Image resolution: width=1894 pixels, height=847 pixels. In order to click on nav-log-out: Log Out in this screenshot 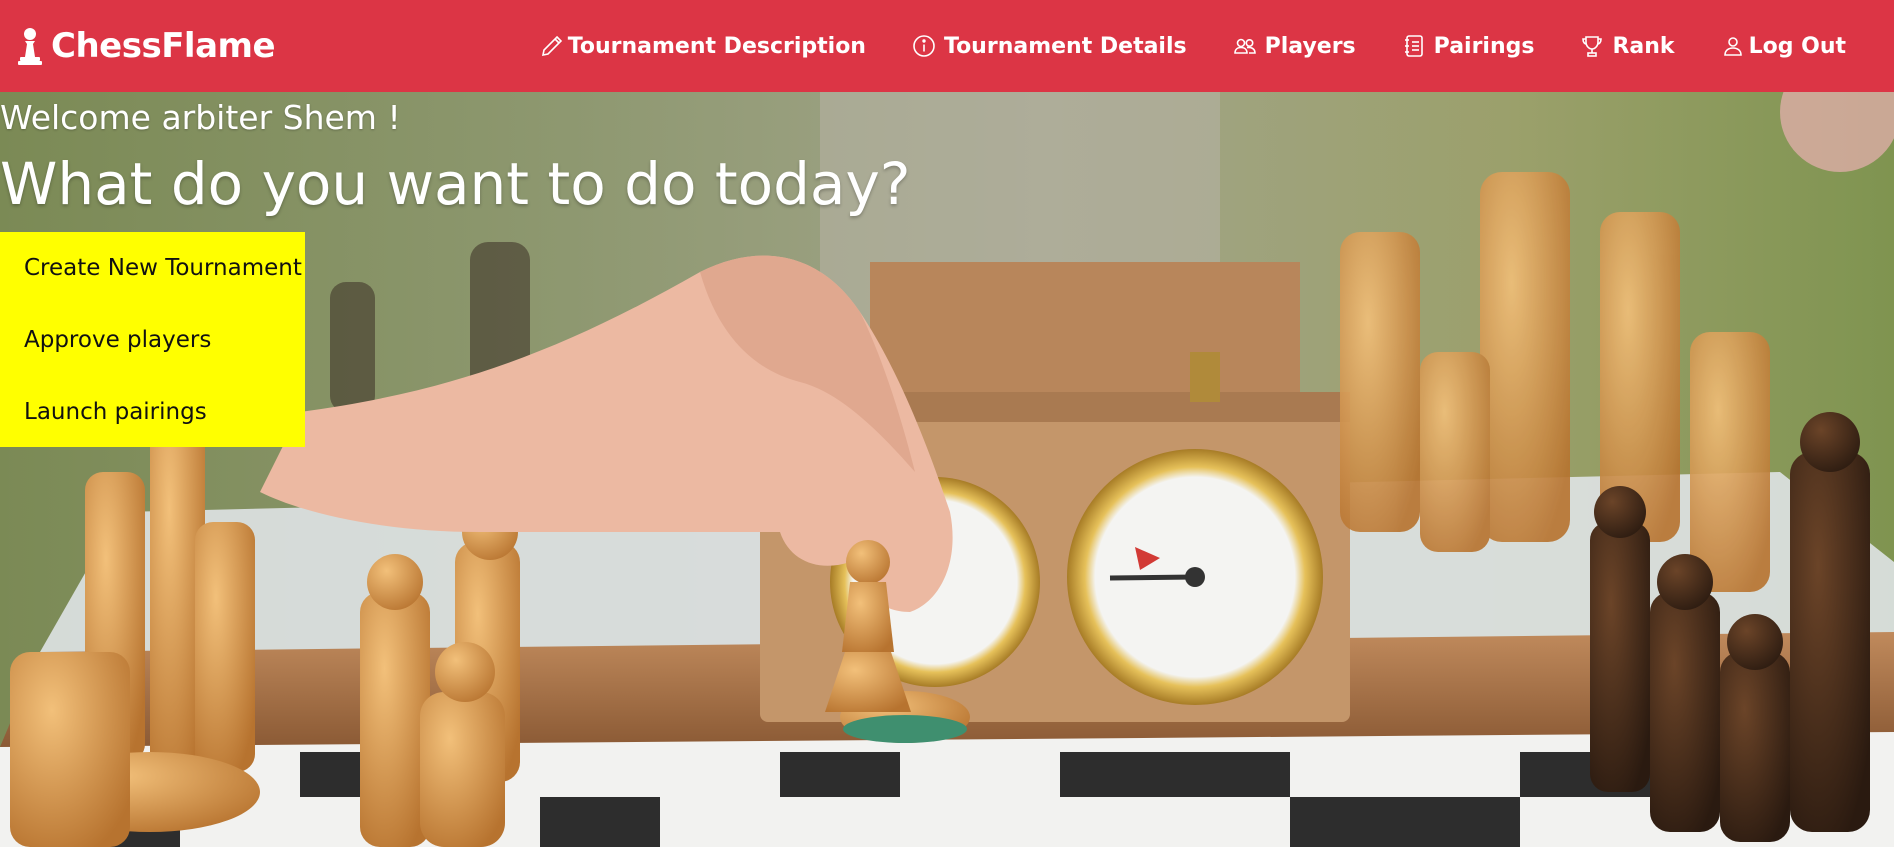, I will do `click(1783, 46)`.